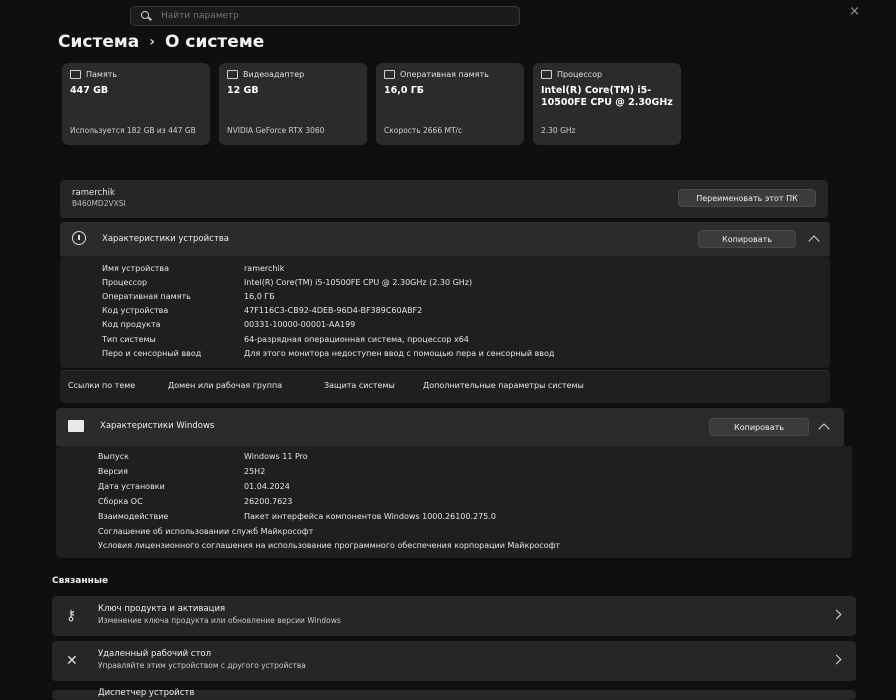 The image size is (896, 700). What do you see at coordinates (146, 16) in the screenshot?
I see `search-icon` at bounding box center [146, 16].